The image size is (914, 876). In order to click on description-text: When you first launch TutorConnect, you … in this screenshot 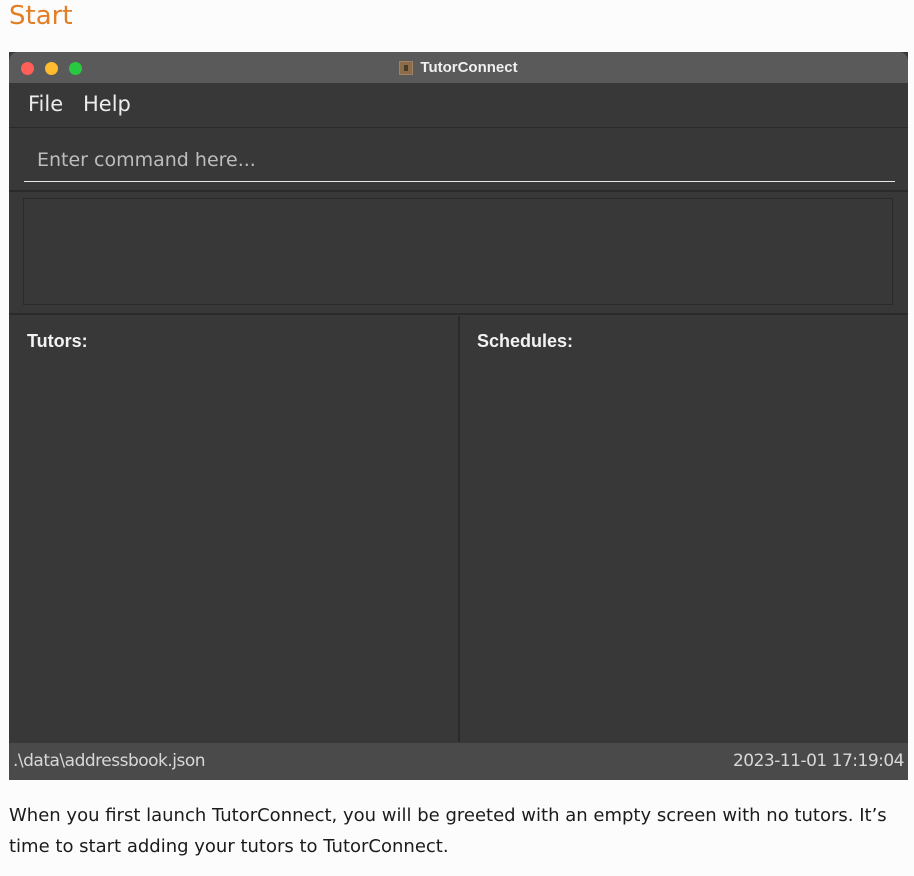, I will do `click(448, 831)`.